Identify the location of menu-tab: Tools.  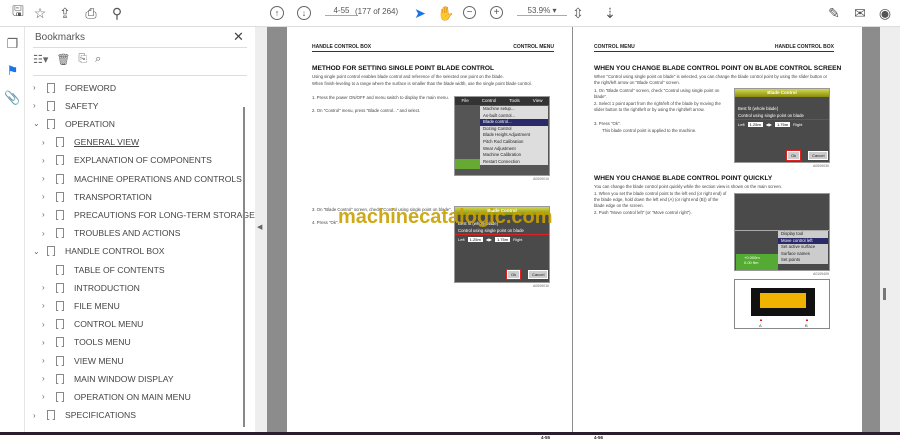
(514, 100).